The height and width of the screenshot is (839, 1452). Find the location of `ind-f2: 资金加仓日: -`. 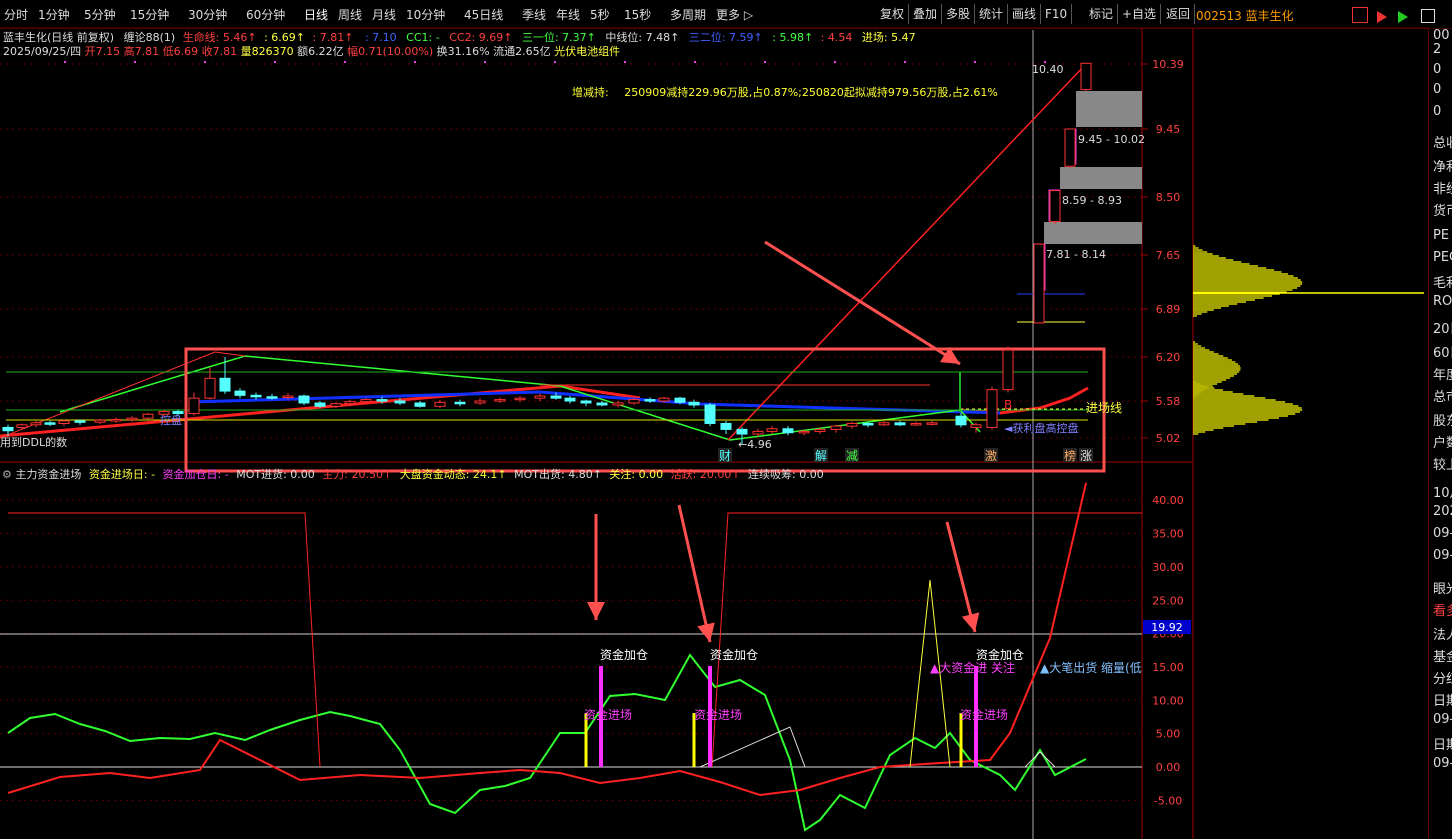

ind-f2: 资金加仓日: - is located at coordinates (195, 474).